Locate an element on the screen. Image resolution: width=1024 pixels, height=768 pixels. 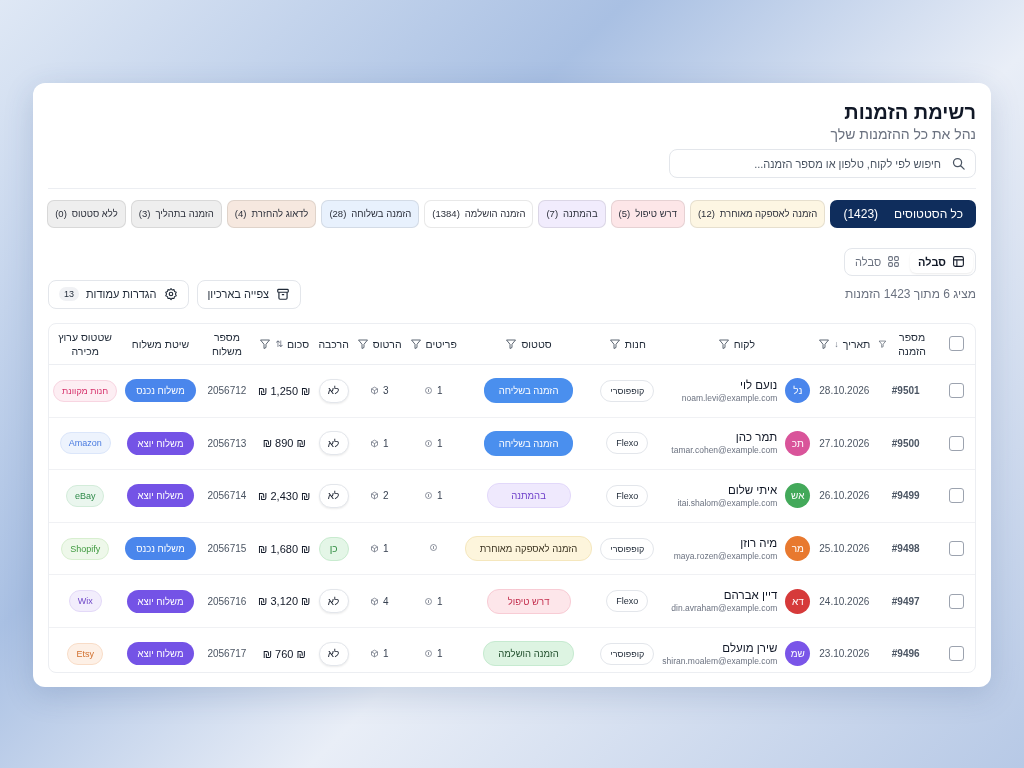
avatar: נל is located at coordinates (798, 391).